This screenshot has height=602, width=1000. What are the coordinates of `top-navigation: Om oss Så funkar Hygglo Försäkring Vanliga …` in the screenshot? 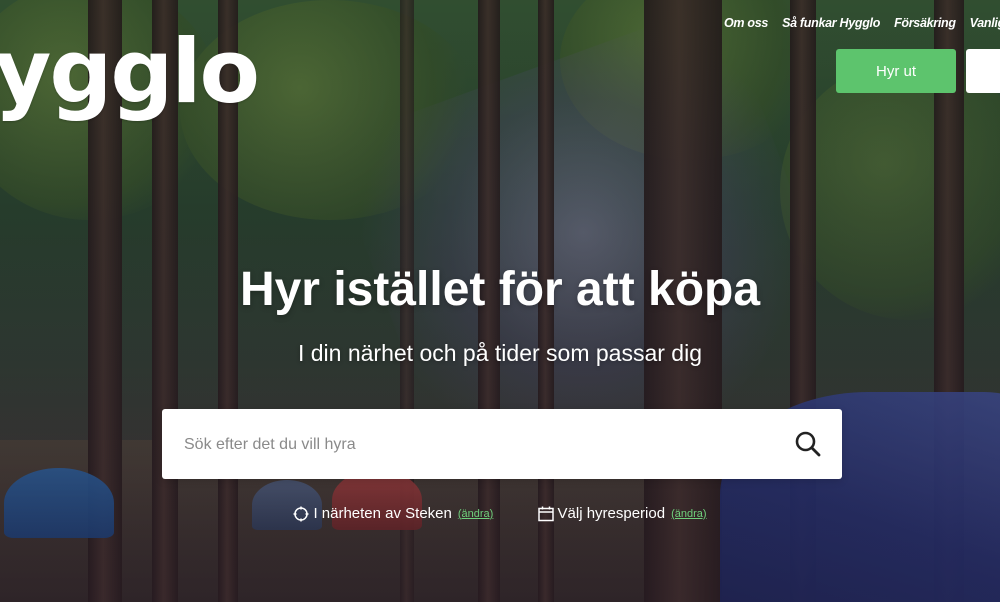 It's located at (862, 23).